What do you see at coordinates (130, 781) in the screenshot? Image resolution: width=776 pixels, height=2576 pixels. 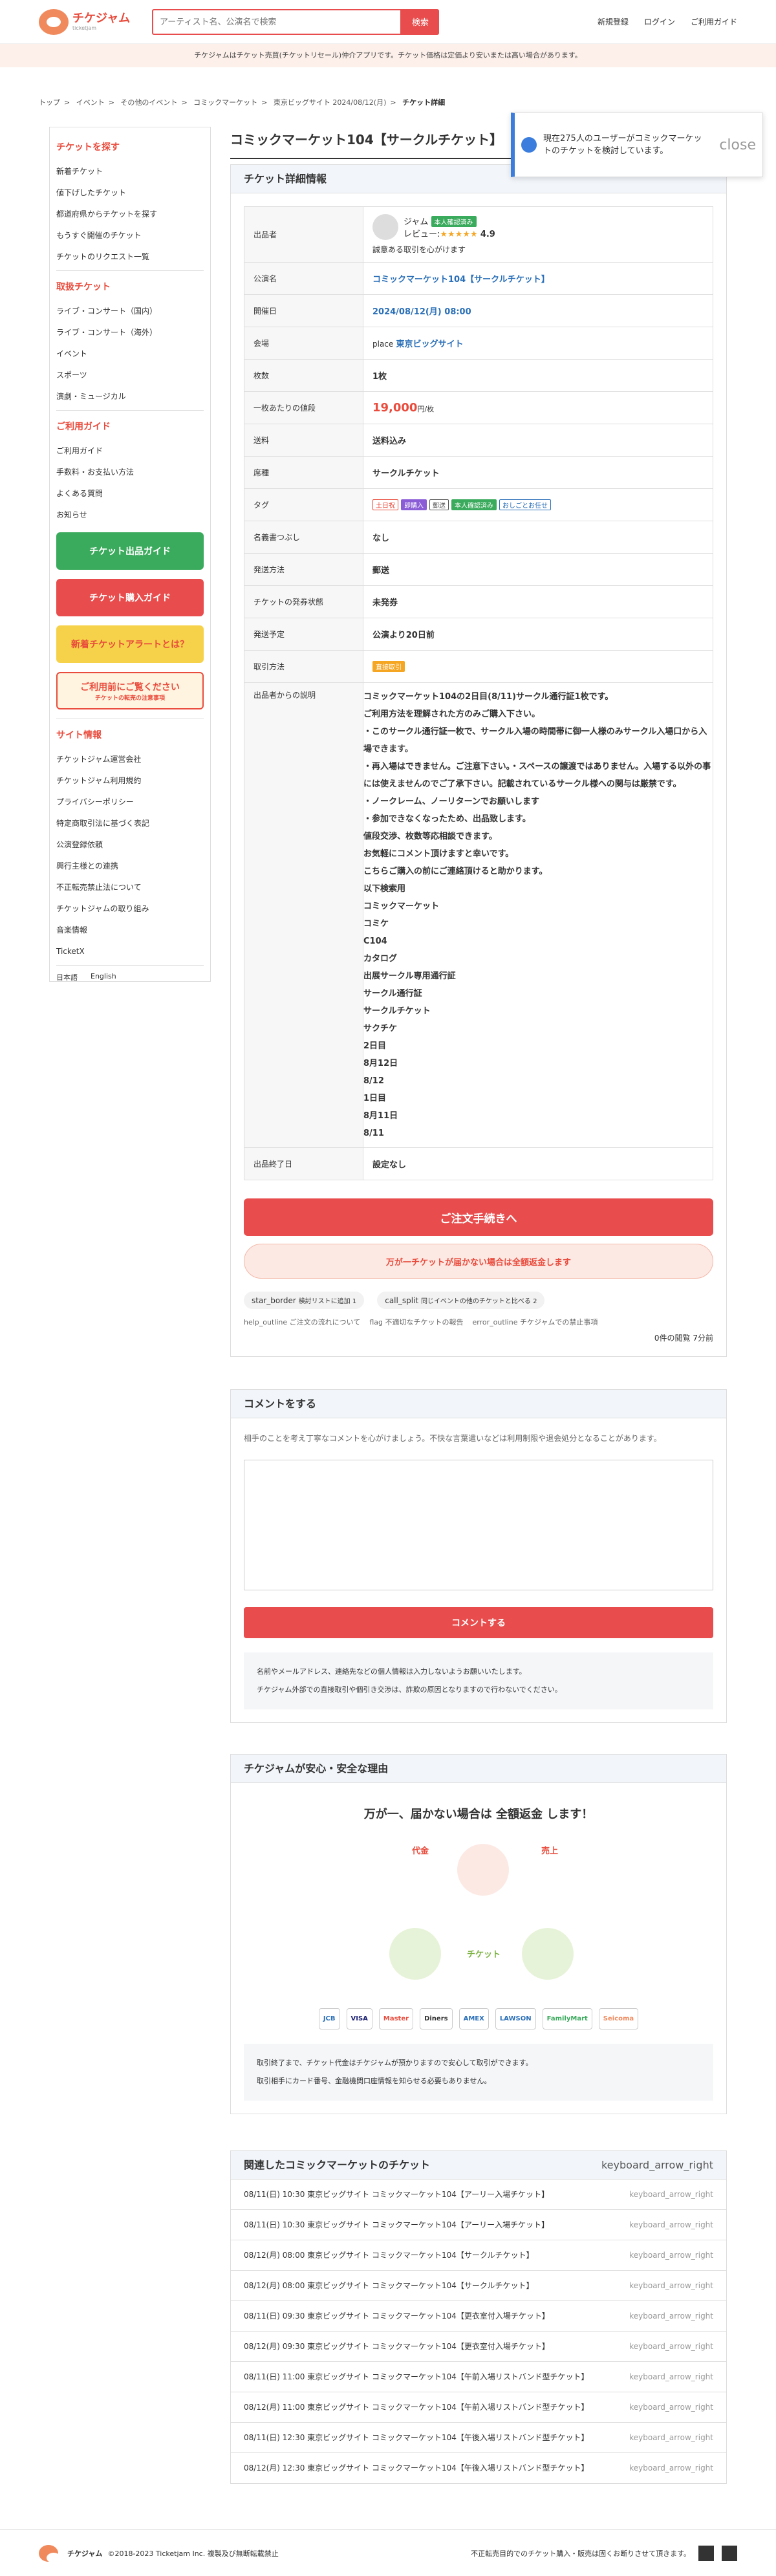 I see `sidebar-item: チケットジャム利用規約` at bounding box center [130, 781].